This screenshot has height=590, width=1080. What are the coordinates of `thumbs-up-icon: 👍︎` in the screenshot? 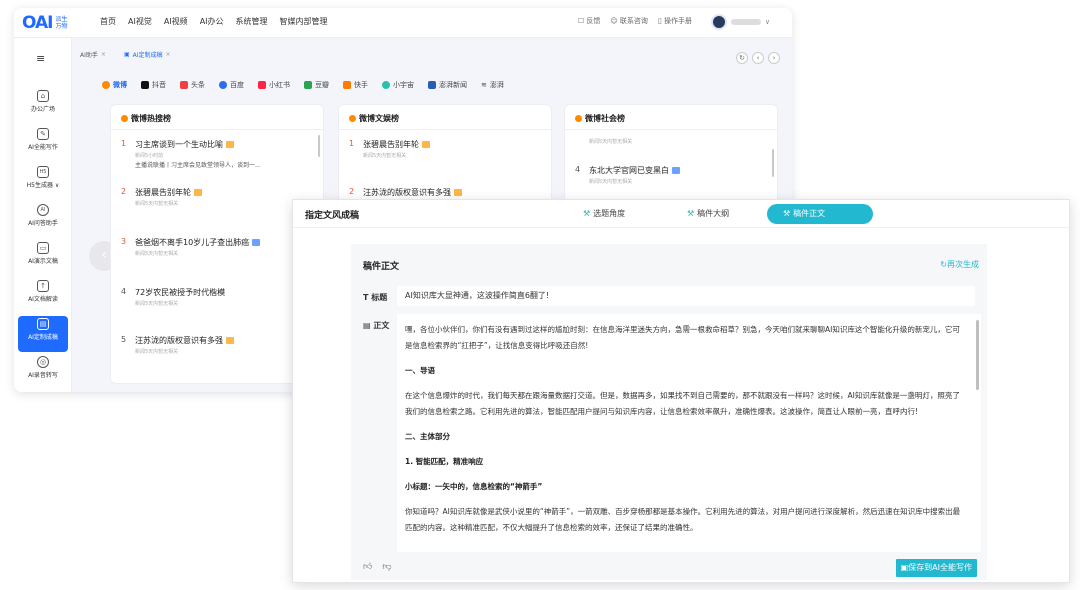 It's located at (367, 567).